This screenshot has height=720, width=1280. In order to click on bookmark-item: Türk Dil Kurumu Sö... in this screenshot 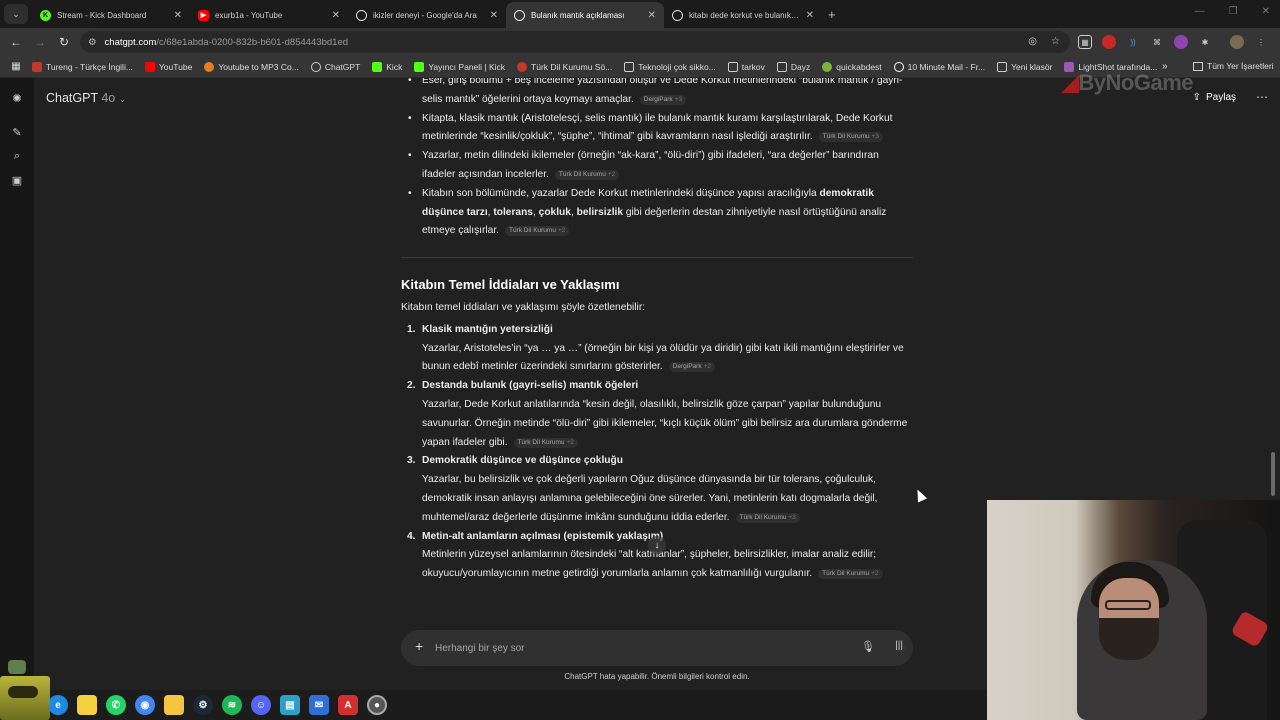, I will do `click(565, 66)`.